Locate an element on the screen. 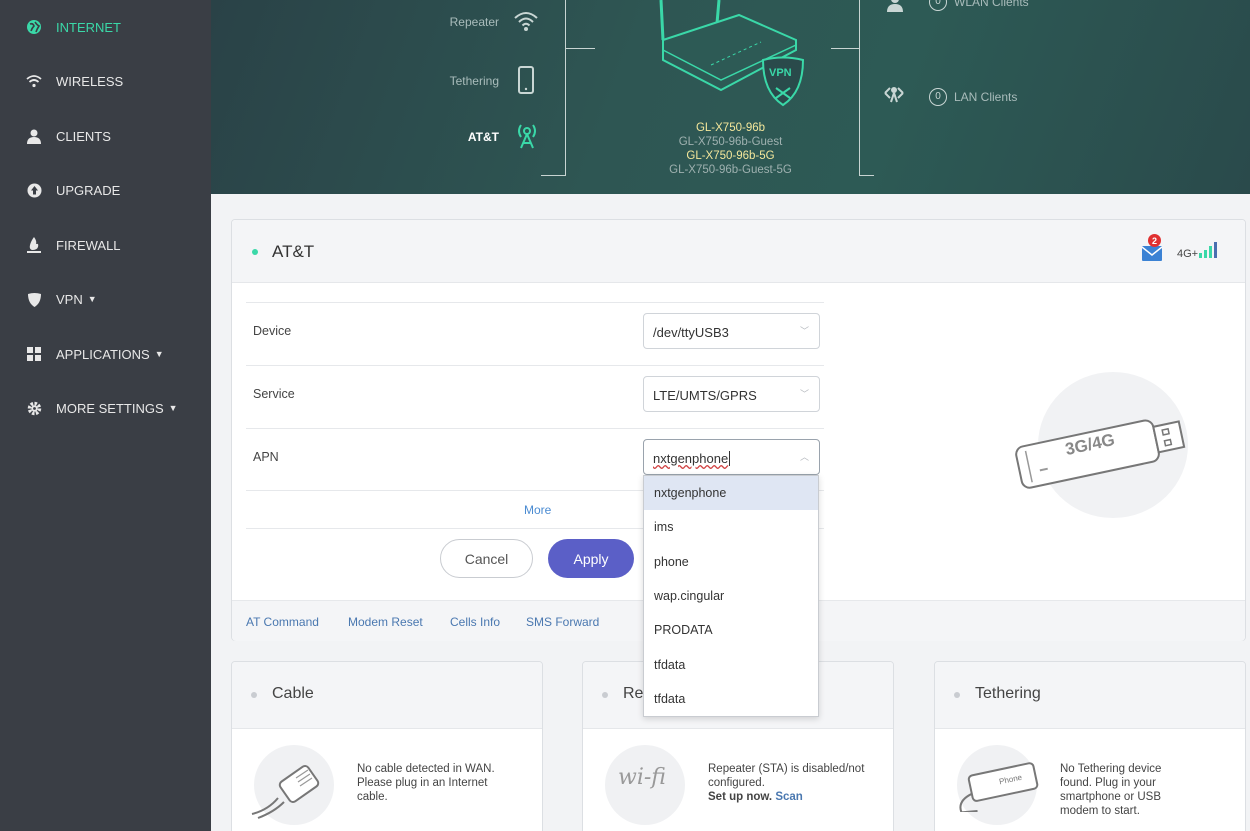 The width and height of the screenshot is (1250, 831). gear-icon is located at coordinates (34, 408).